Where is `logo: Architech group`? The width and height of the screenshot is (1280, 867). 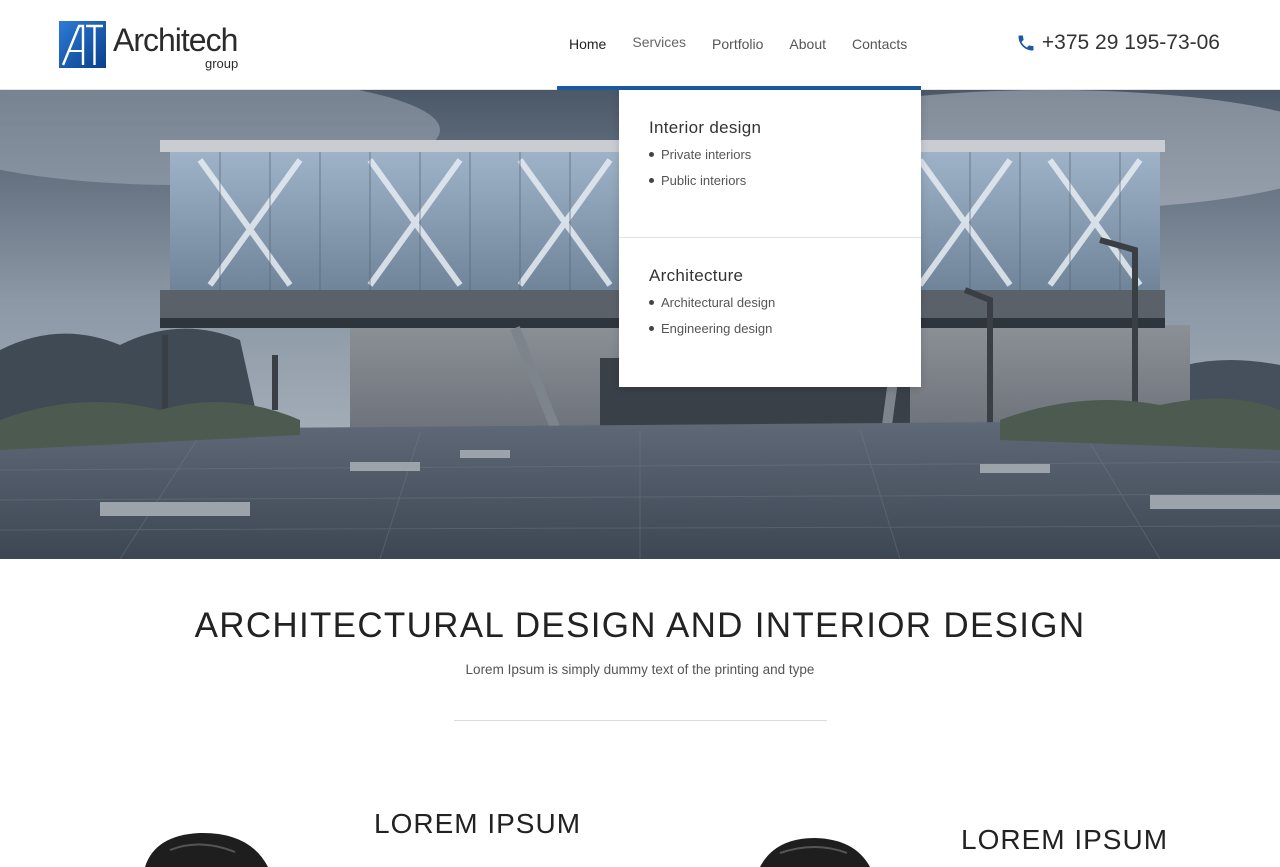 logo: Architech group is located at coordinates (154, 47).